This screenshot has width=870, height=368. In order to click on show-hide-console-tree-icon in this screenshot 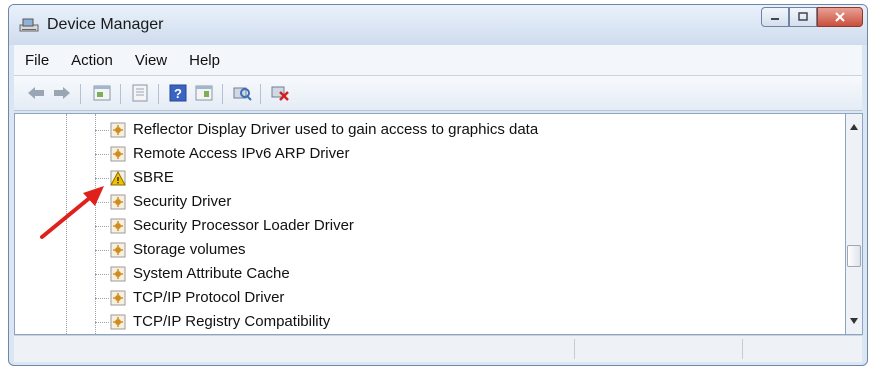, I will do `click(140, 93)`.